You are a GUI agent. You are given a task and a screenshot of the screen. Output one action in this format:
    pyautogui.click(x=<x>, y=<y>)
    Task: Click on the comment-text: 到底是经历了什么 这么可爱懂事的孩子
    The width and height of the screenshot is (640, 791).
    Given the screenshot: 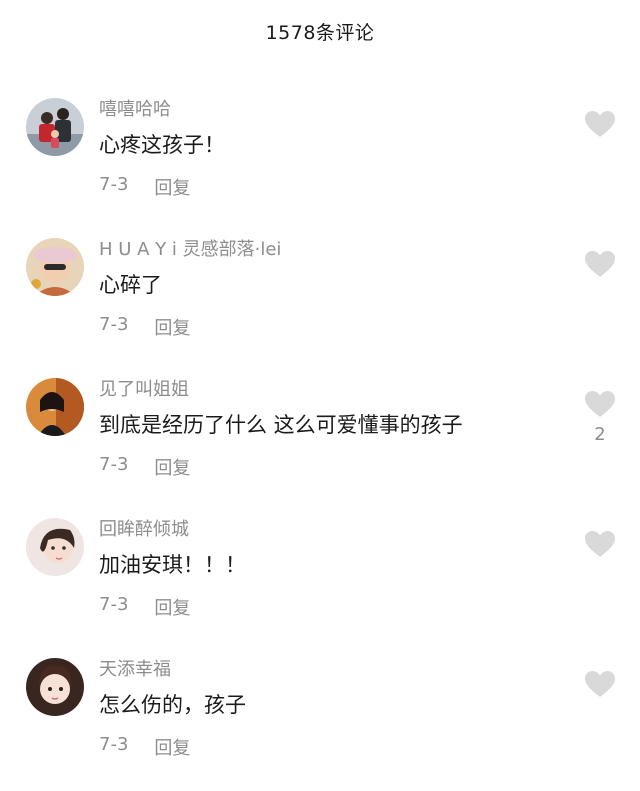 What is the action you would take?
    pyautogui.click(x=281, y=425)
    